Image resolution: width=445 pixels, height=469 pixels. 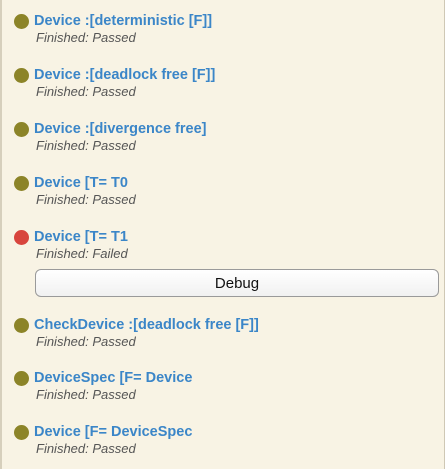 I want to click on result-item: Device [F= DeviceSpec Finished: Passed, so click(x=227, y=439).